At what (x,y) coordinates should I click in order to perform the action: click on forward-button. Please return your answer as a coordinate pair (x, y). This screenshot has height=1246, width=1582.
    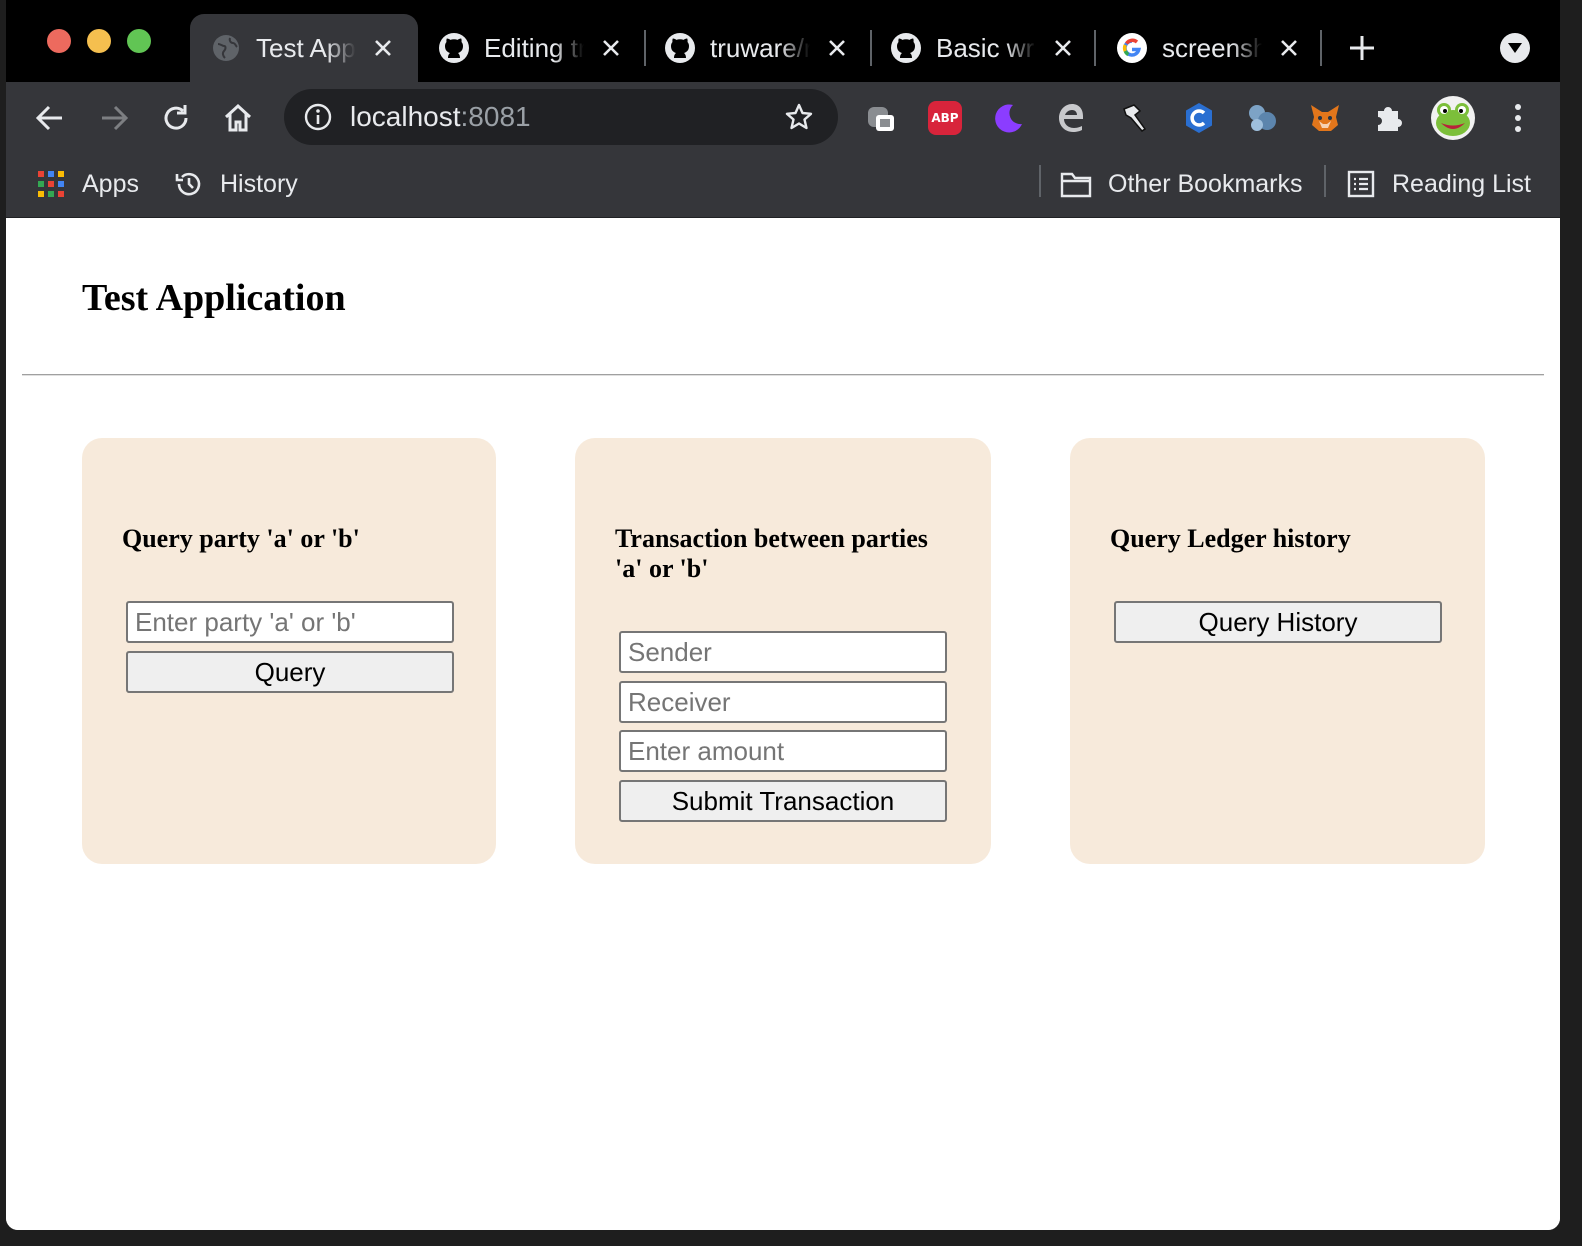
    Looking at the image, I should click on (114, 118).